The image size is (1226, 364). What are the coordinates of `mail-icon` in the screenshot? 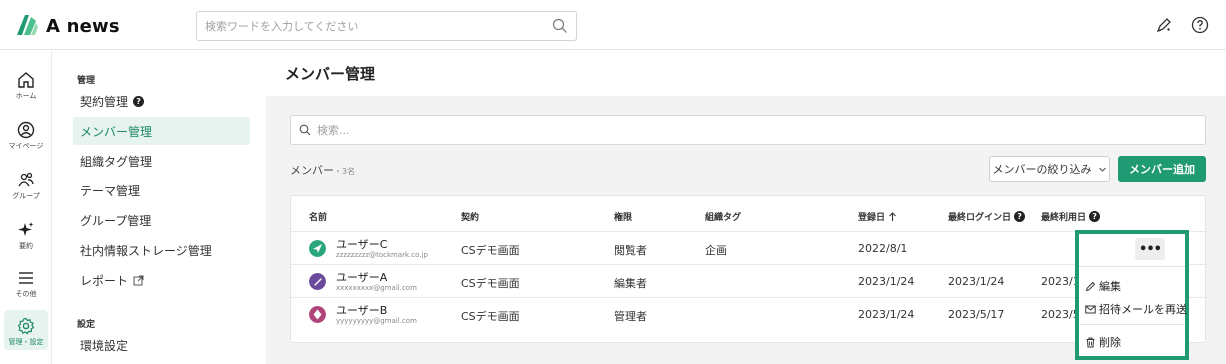 It's located at (1090, 309).